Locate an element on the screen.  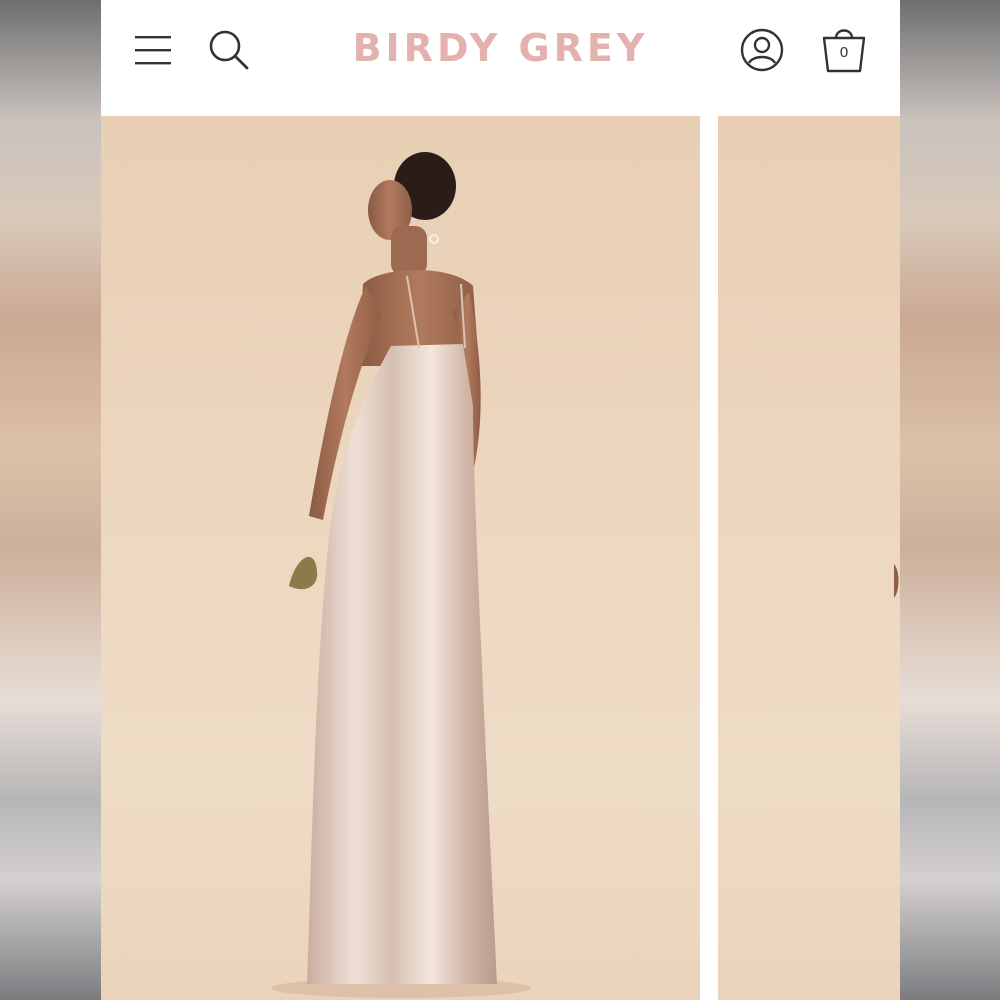
blurred-background-left is located at coordinates (50, 500).